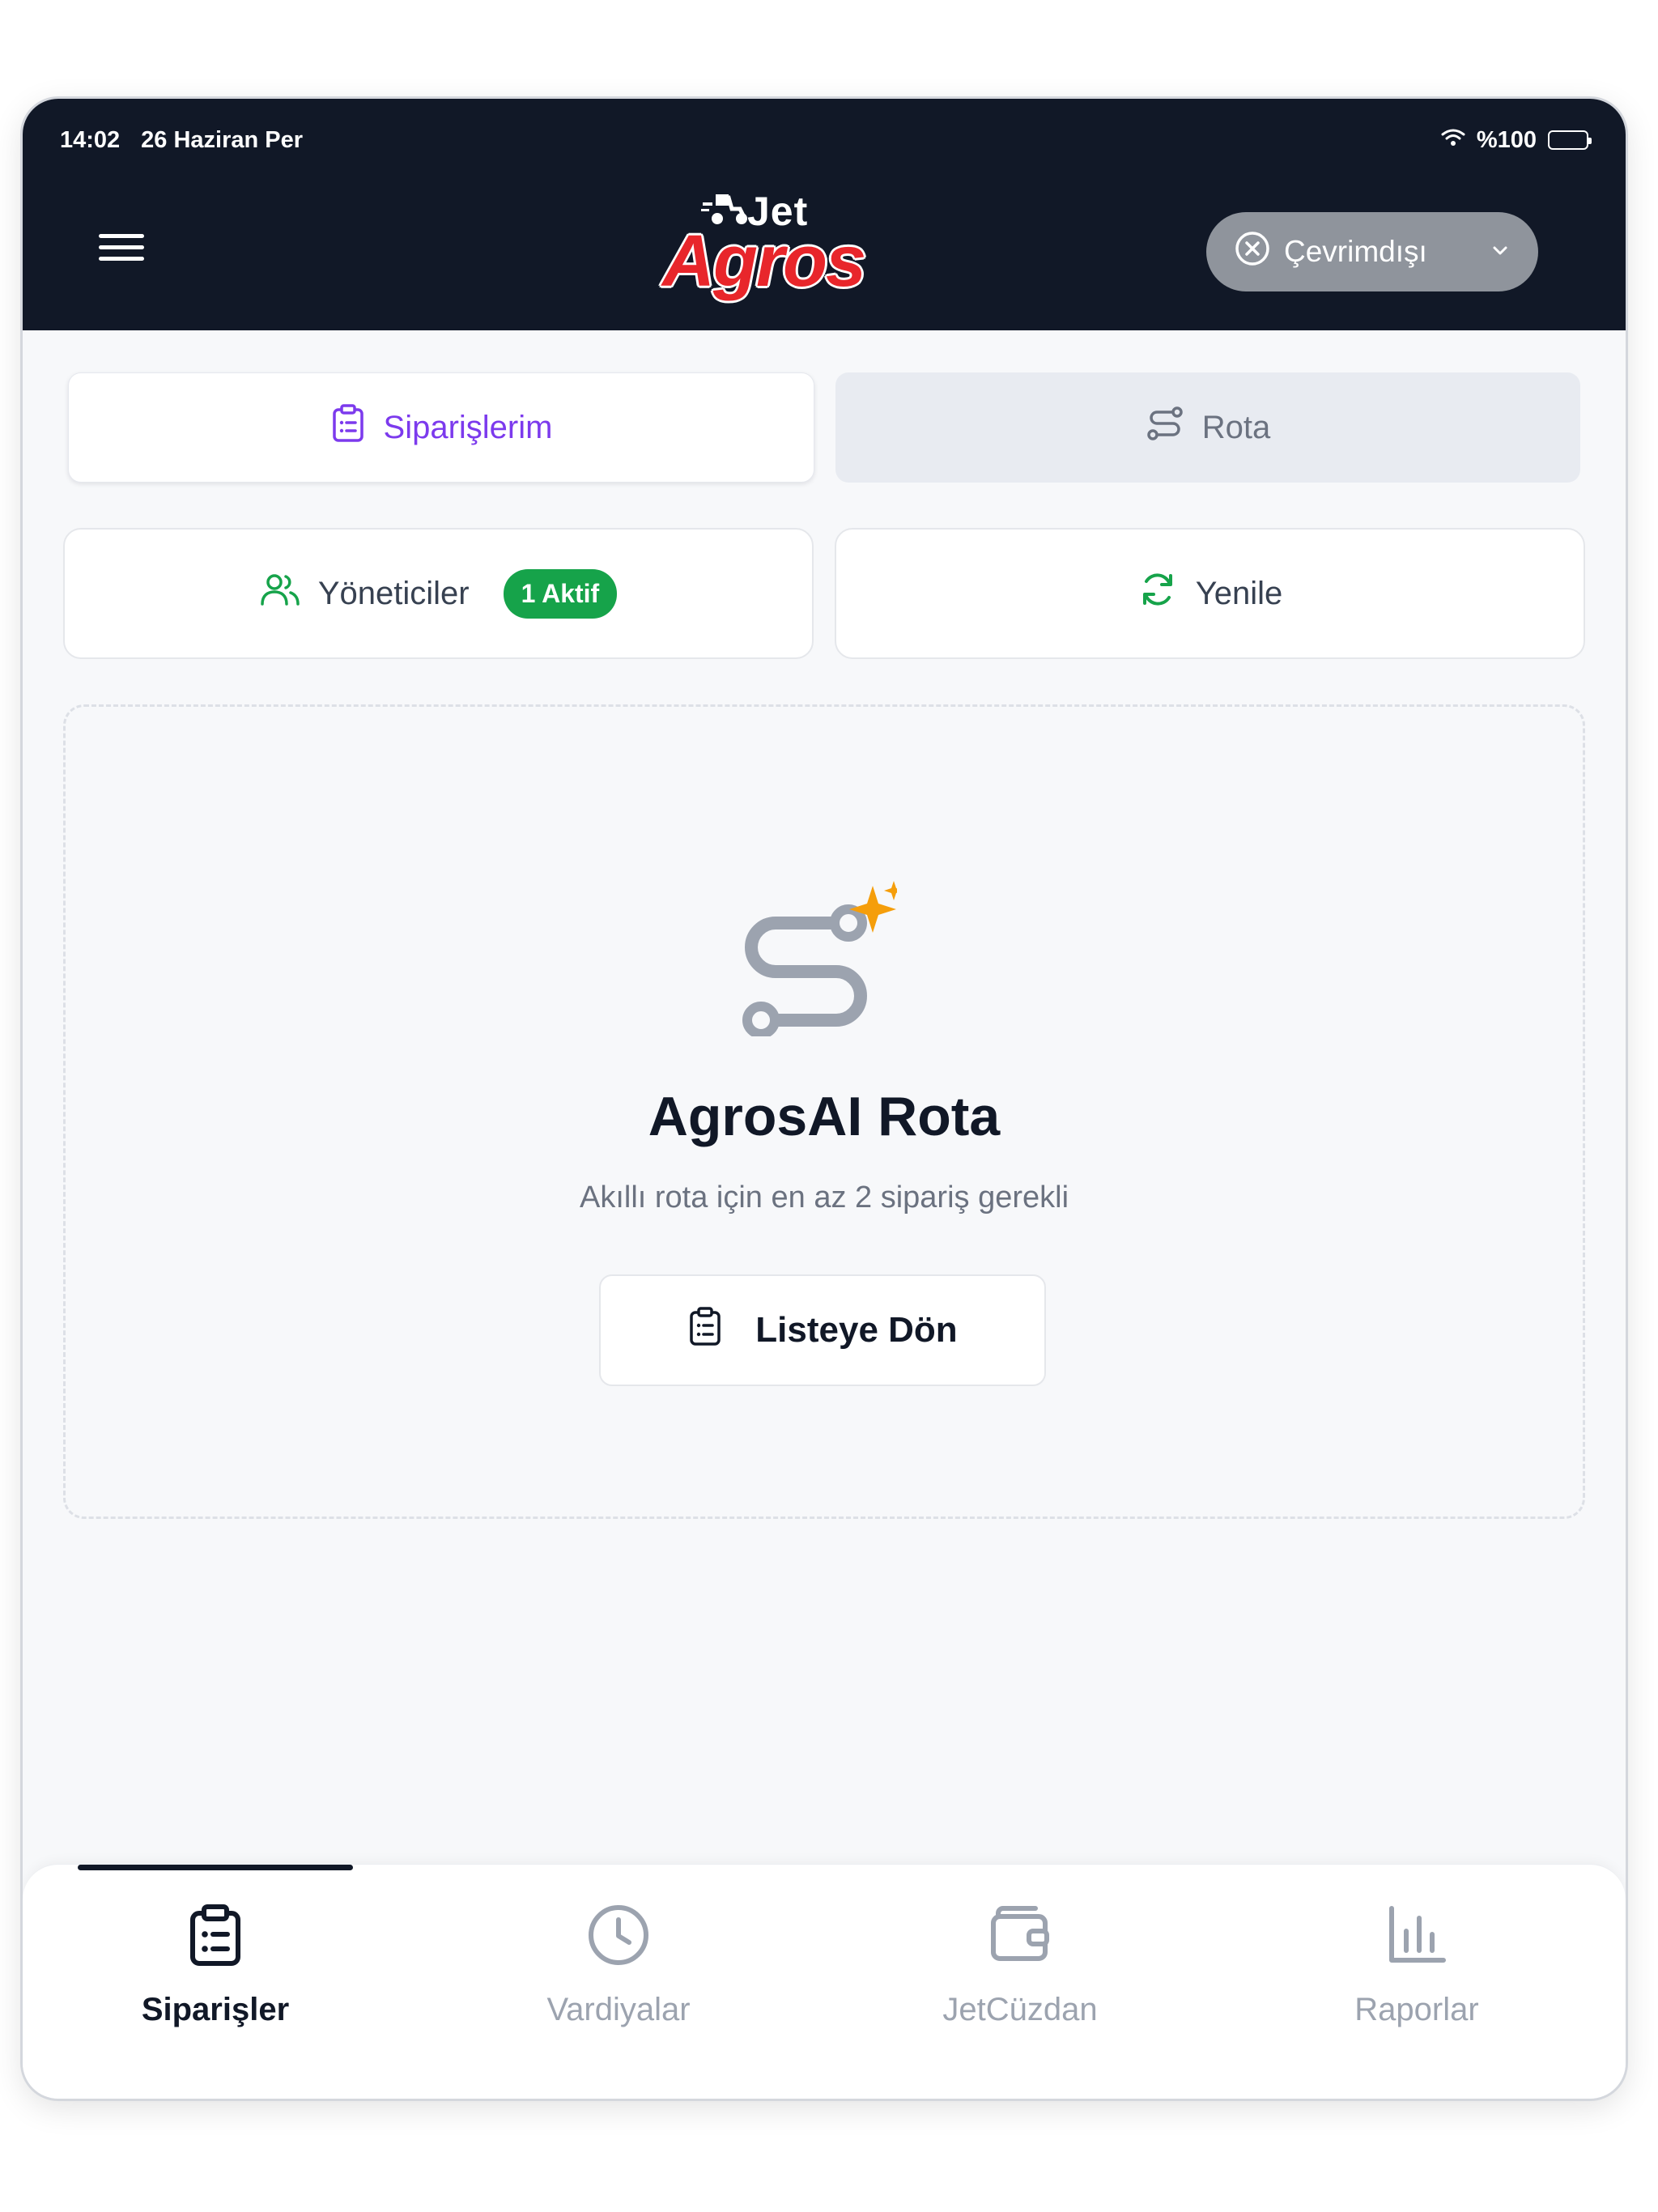  Describe the element at coordinates (824, 594) in the screenshot. I see `action-row: Yöneticiler 1 Aktif Yenile` at that location.